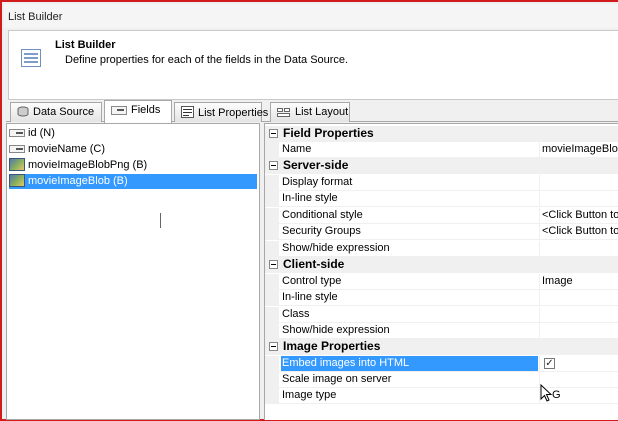 The image size is (618, 421). What do you see at coordinates (78, 181) in the screenshot?
I see `field-label: movieImageBlob (B)` at bounding box center [78, 181].